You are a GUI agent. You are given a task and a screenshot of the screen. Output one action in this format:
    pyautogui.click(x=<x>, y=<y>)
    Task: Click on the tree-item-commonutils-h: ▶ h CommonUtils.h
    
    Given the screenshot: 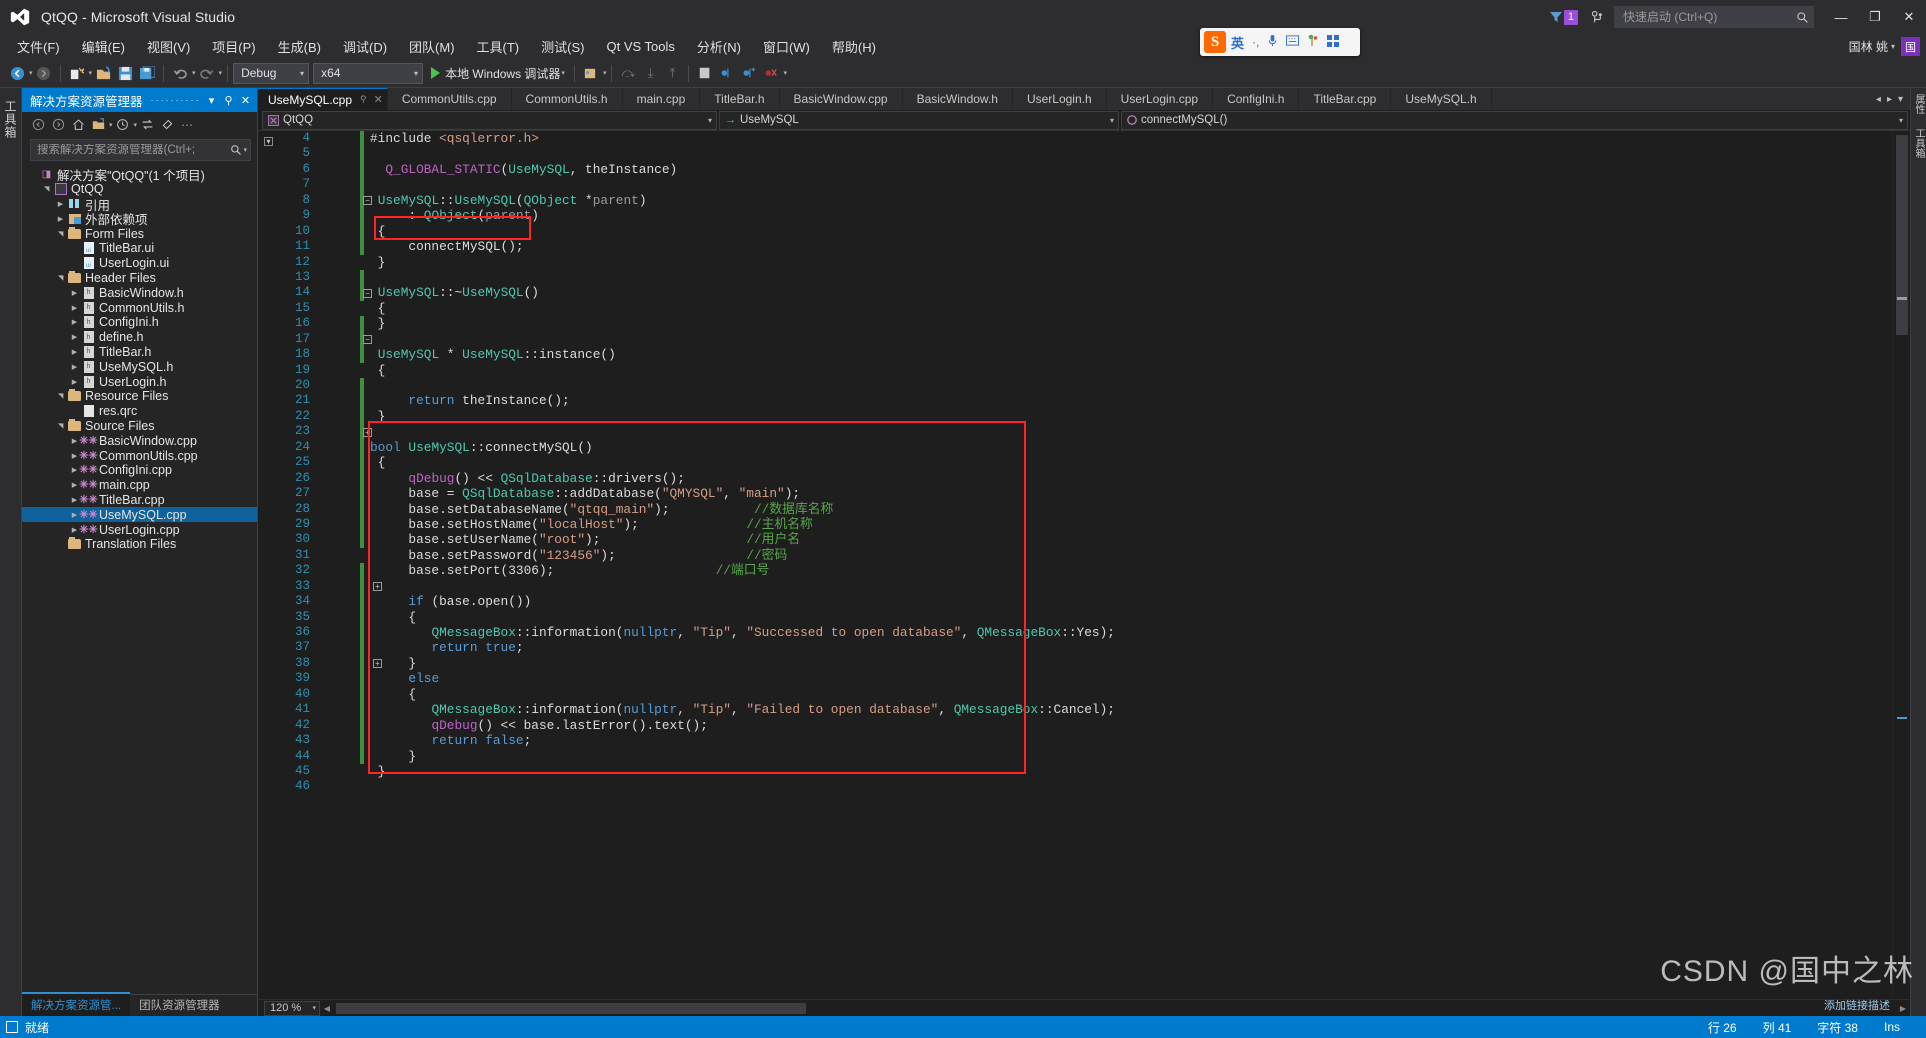 What is the action you would take?
    pyautogui.click(x=139, y=307)
    